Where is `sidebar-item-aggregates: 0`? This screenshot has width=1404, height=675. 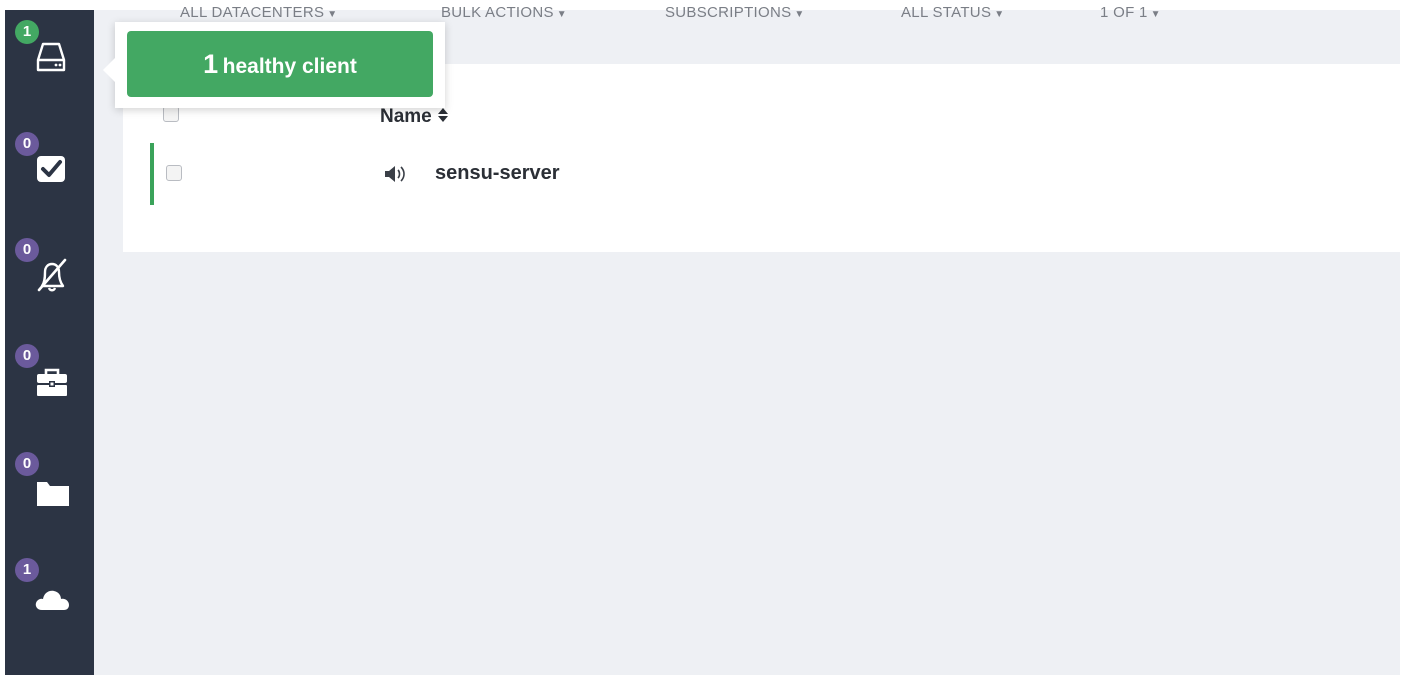
sidebar-item-aggregates: 0 is located at coordinates (49, 482).